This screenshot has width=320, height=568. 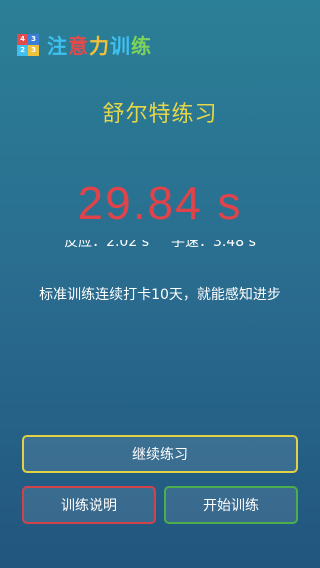 What do you see at coordinates (160, 203) in the screenshot?
I see `elapsed-time: 29.84 s` at bounding box center [160, 203].